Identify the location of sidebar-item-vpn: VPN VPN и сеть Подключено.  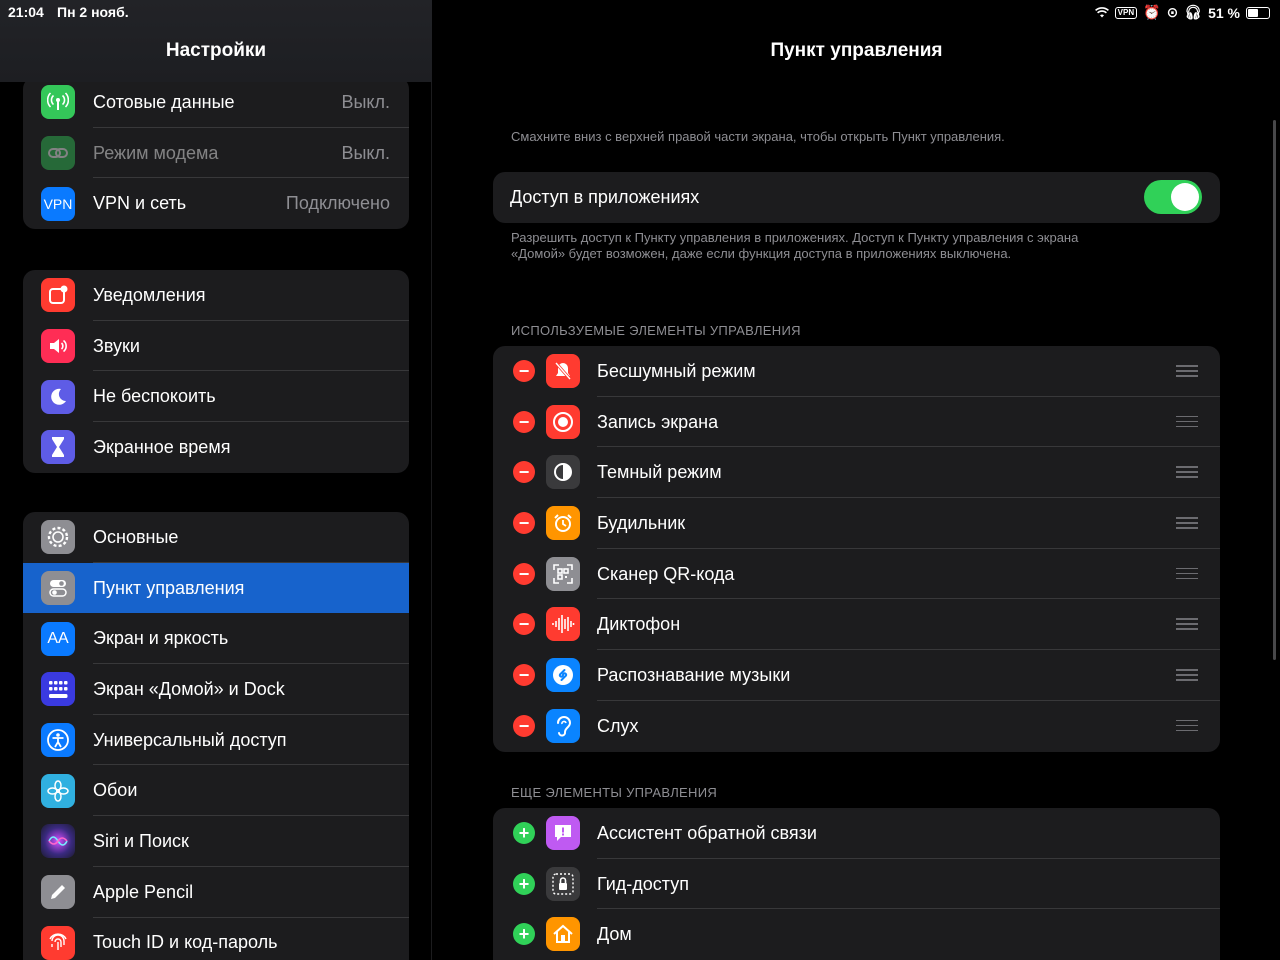
(216, 203).